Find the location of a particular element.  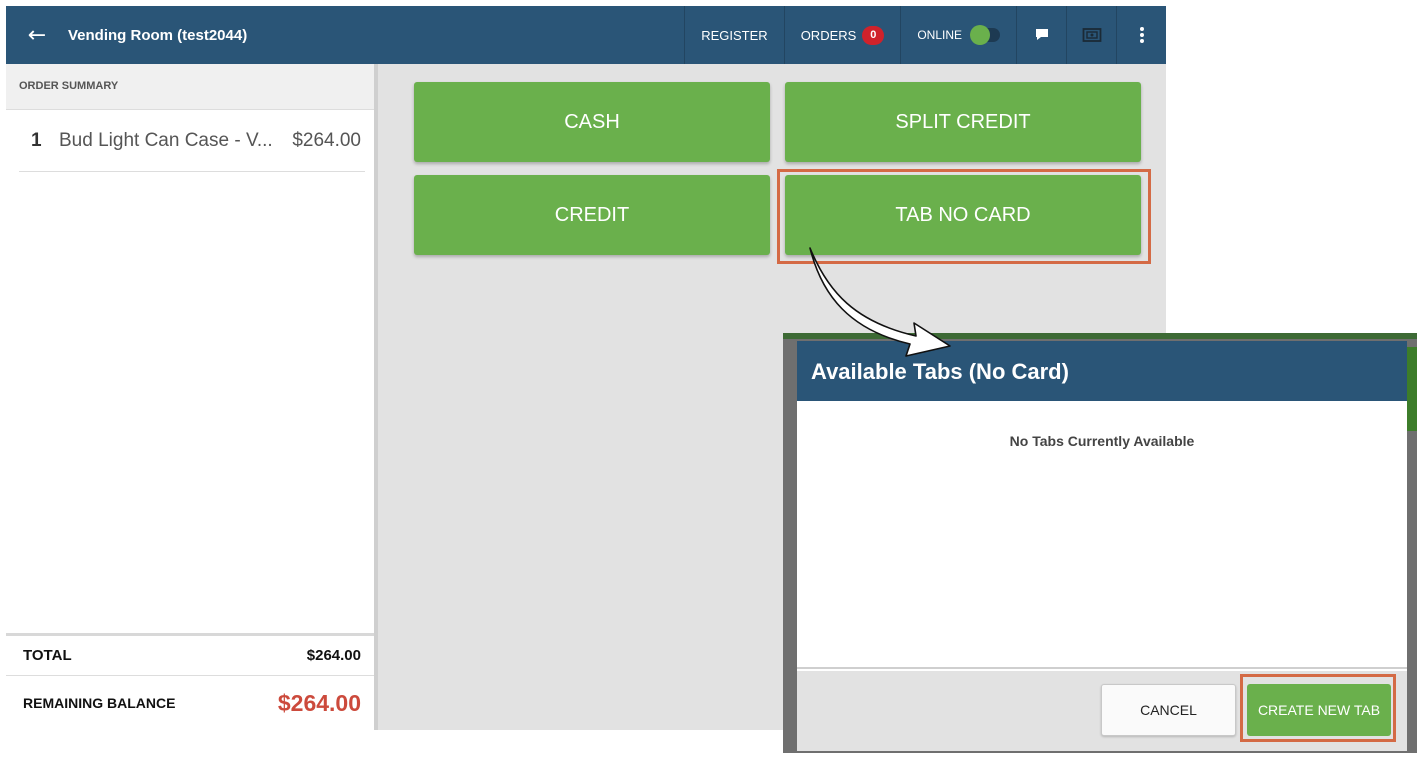

credit-button: CREDIT is located at coordinates (592, 215).